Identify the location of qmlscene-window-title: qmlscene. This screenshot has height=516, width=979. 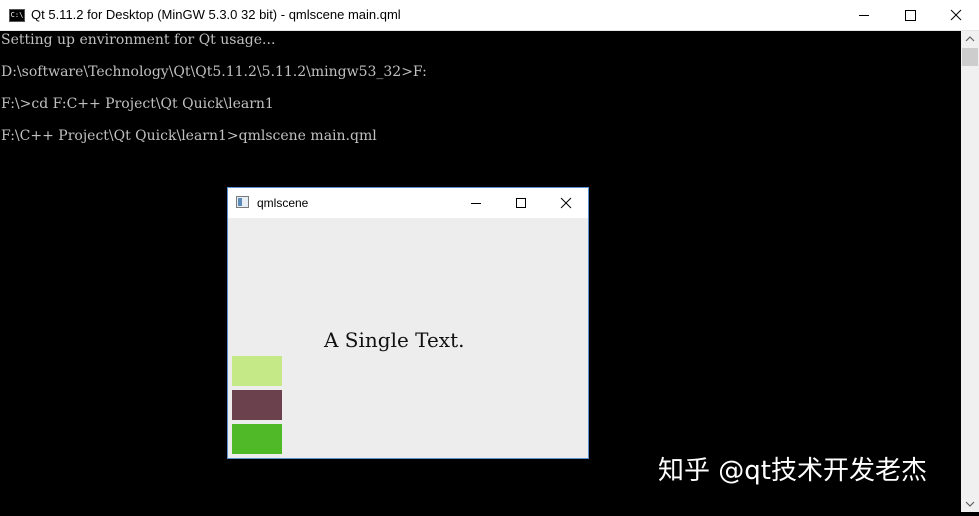
(283, 203).